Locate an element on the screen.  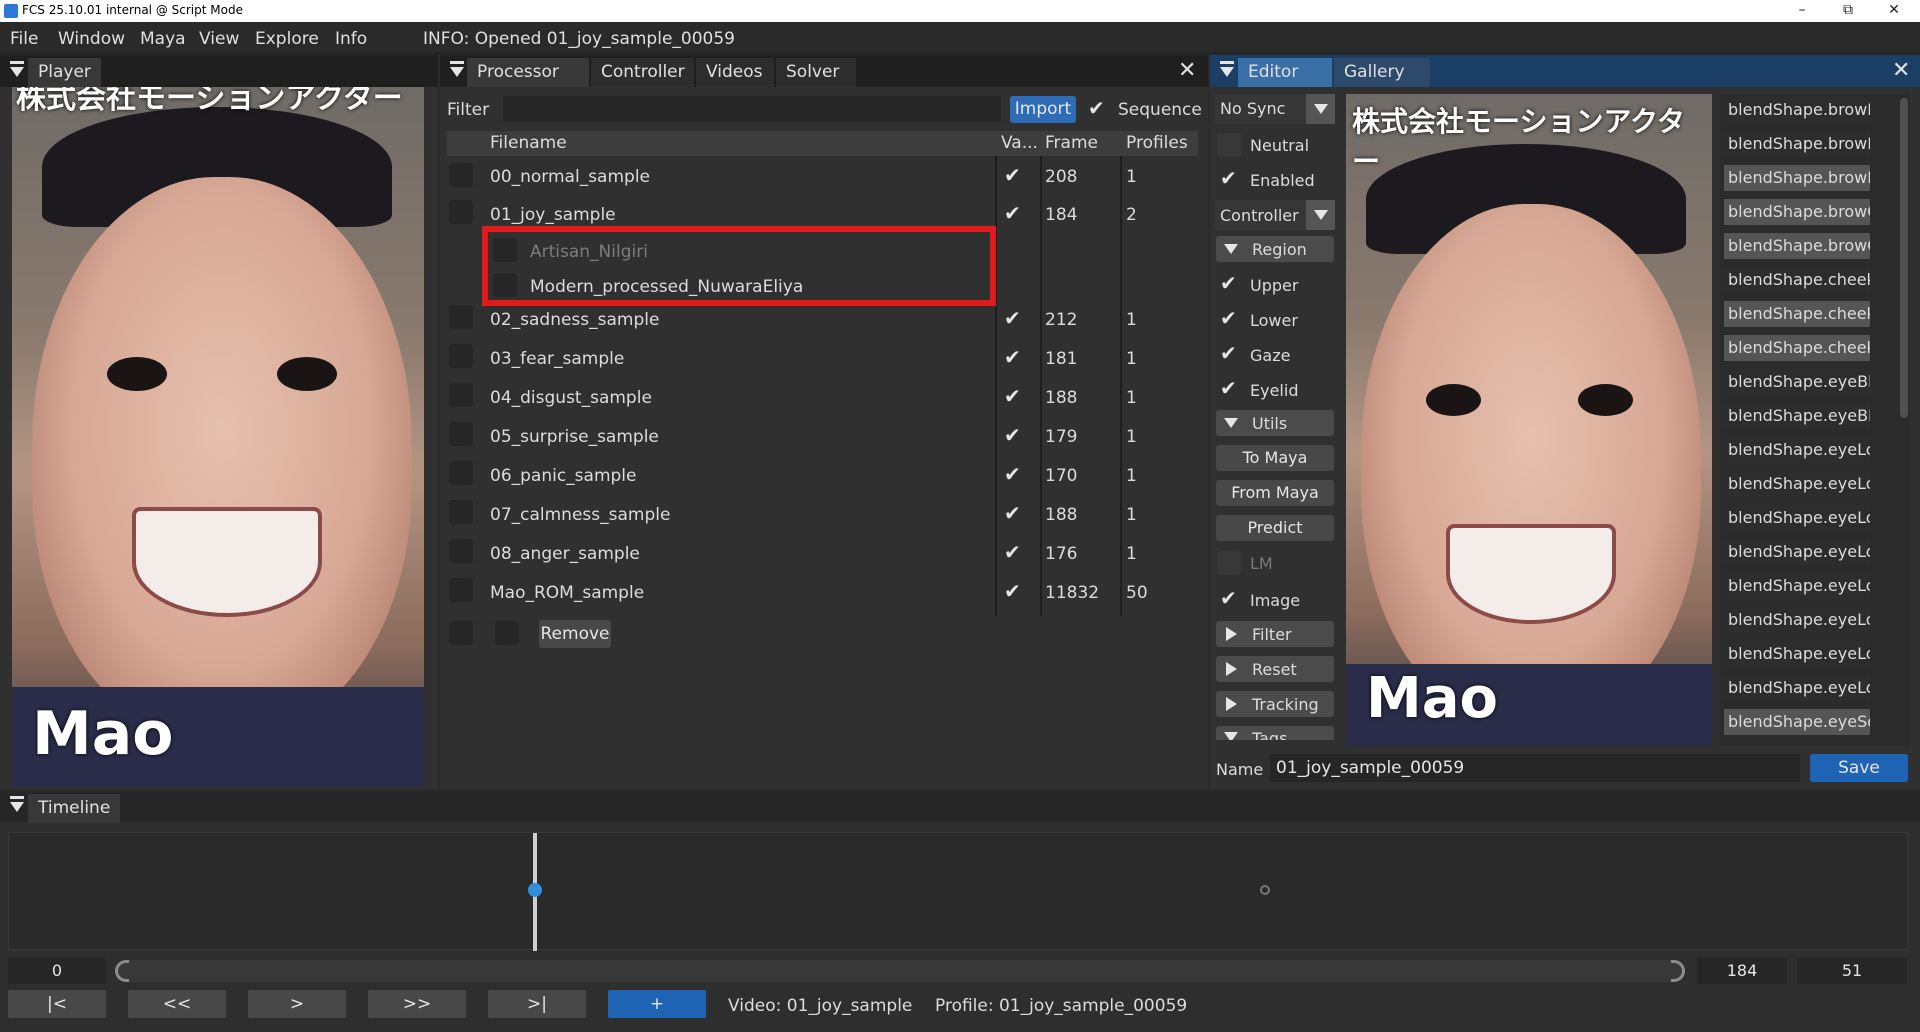
list-scrollbar is located at coordinates (1904, 258).